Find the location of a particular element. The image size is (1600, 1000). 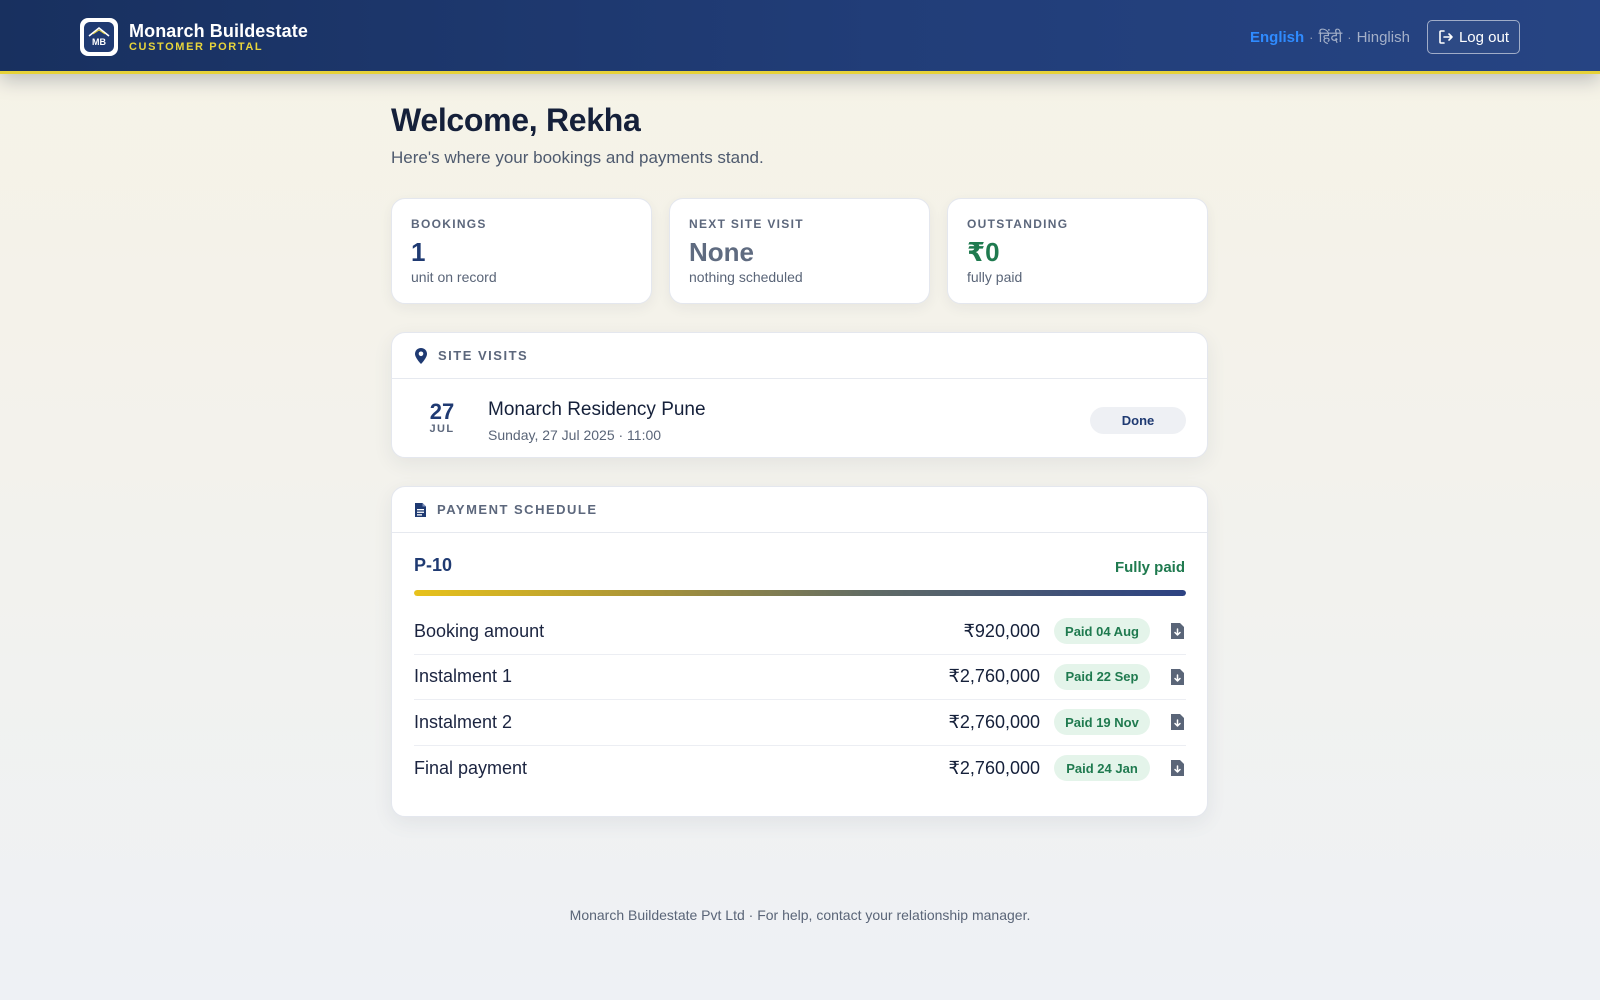

panel-header: PAYMENT SCHEDULE is located at coordinates (799, 510).